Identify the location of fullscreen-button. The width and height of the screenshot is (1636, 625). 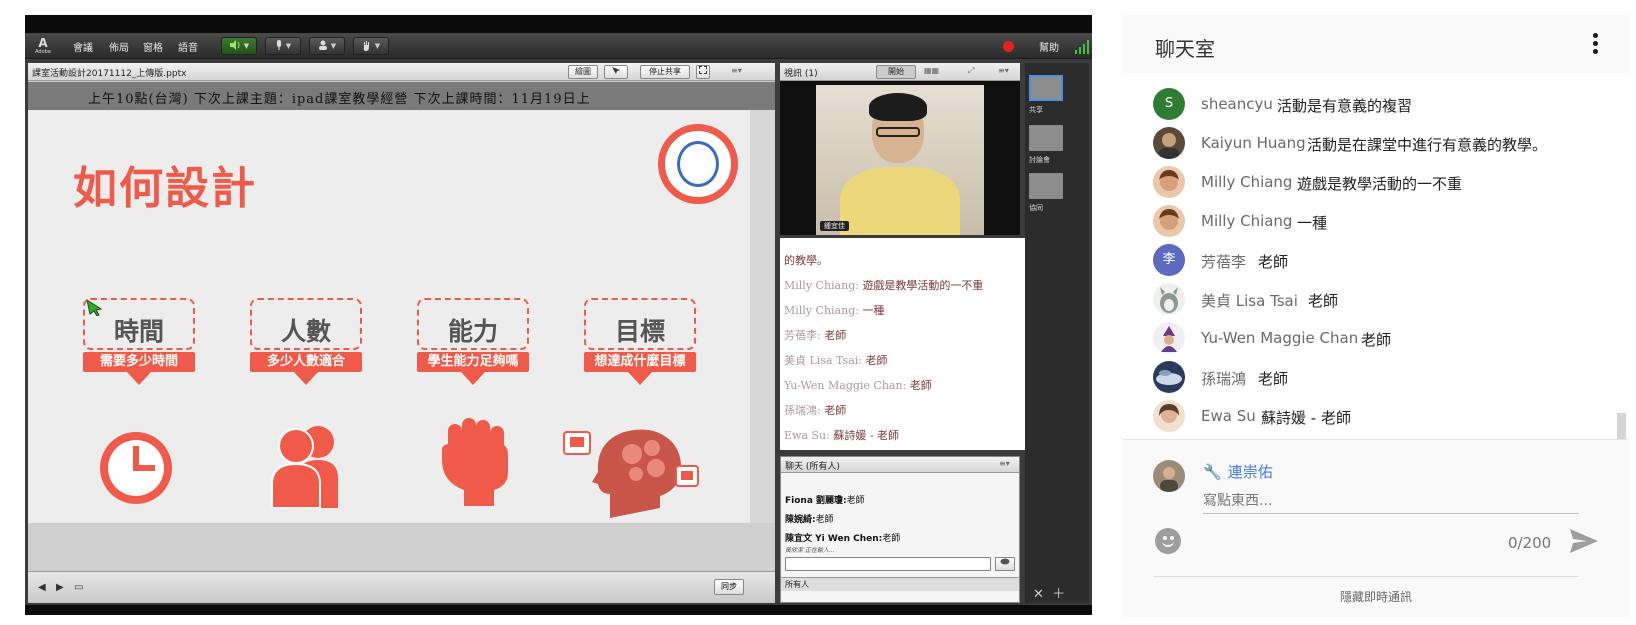
(703, 72).